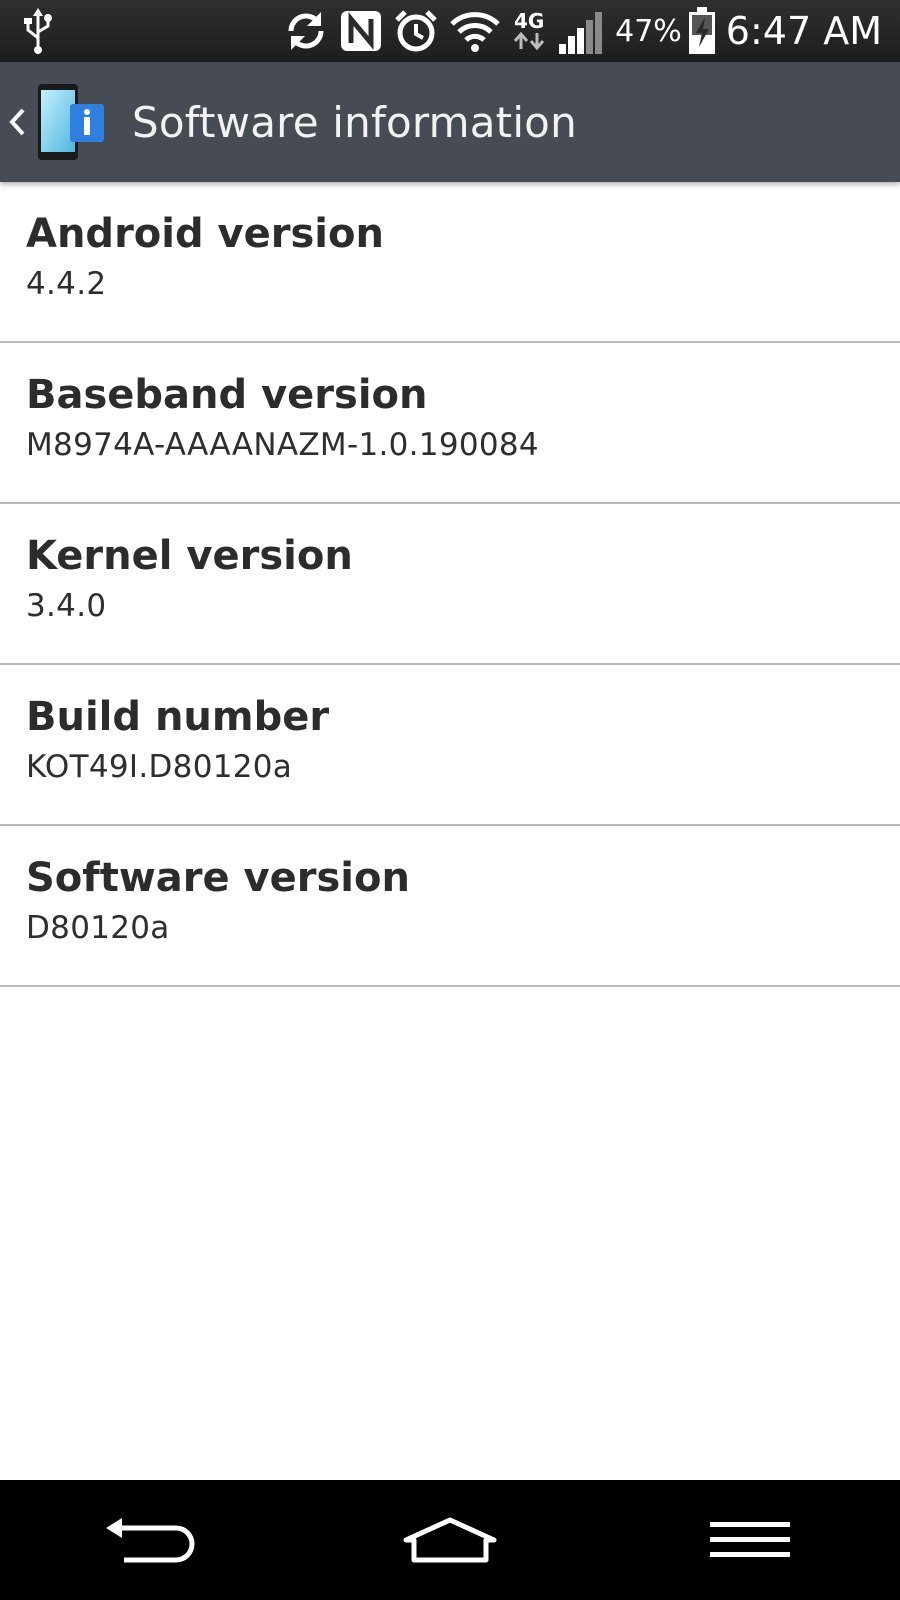 This screenshot has width=900, height=1600. What do you see at coordinates (529, 21) in the screenshot?
I see `network-type-label: 4G` at bounding box center [529, 21].